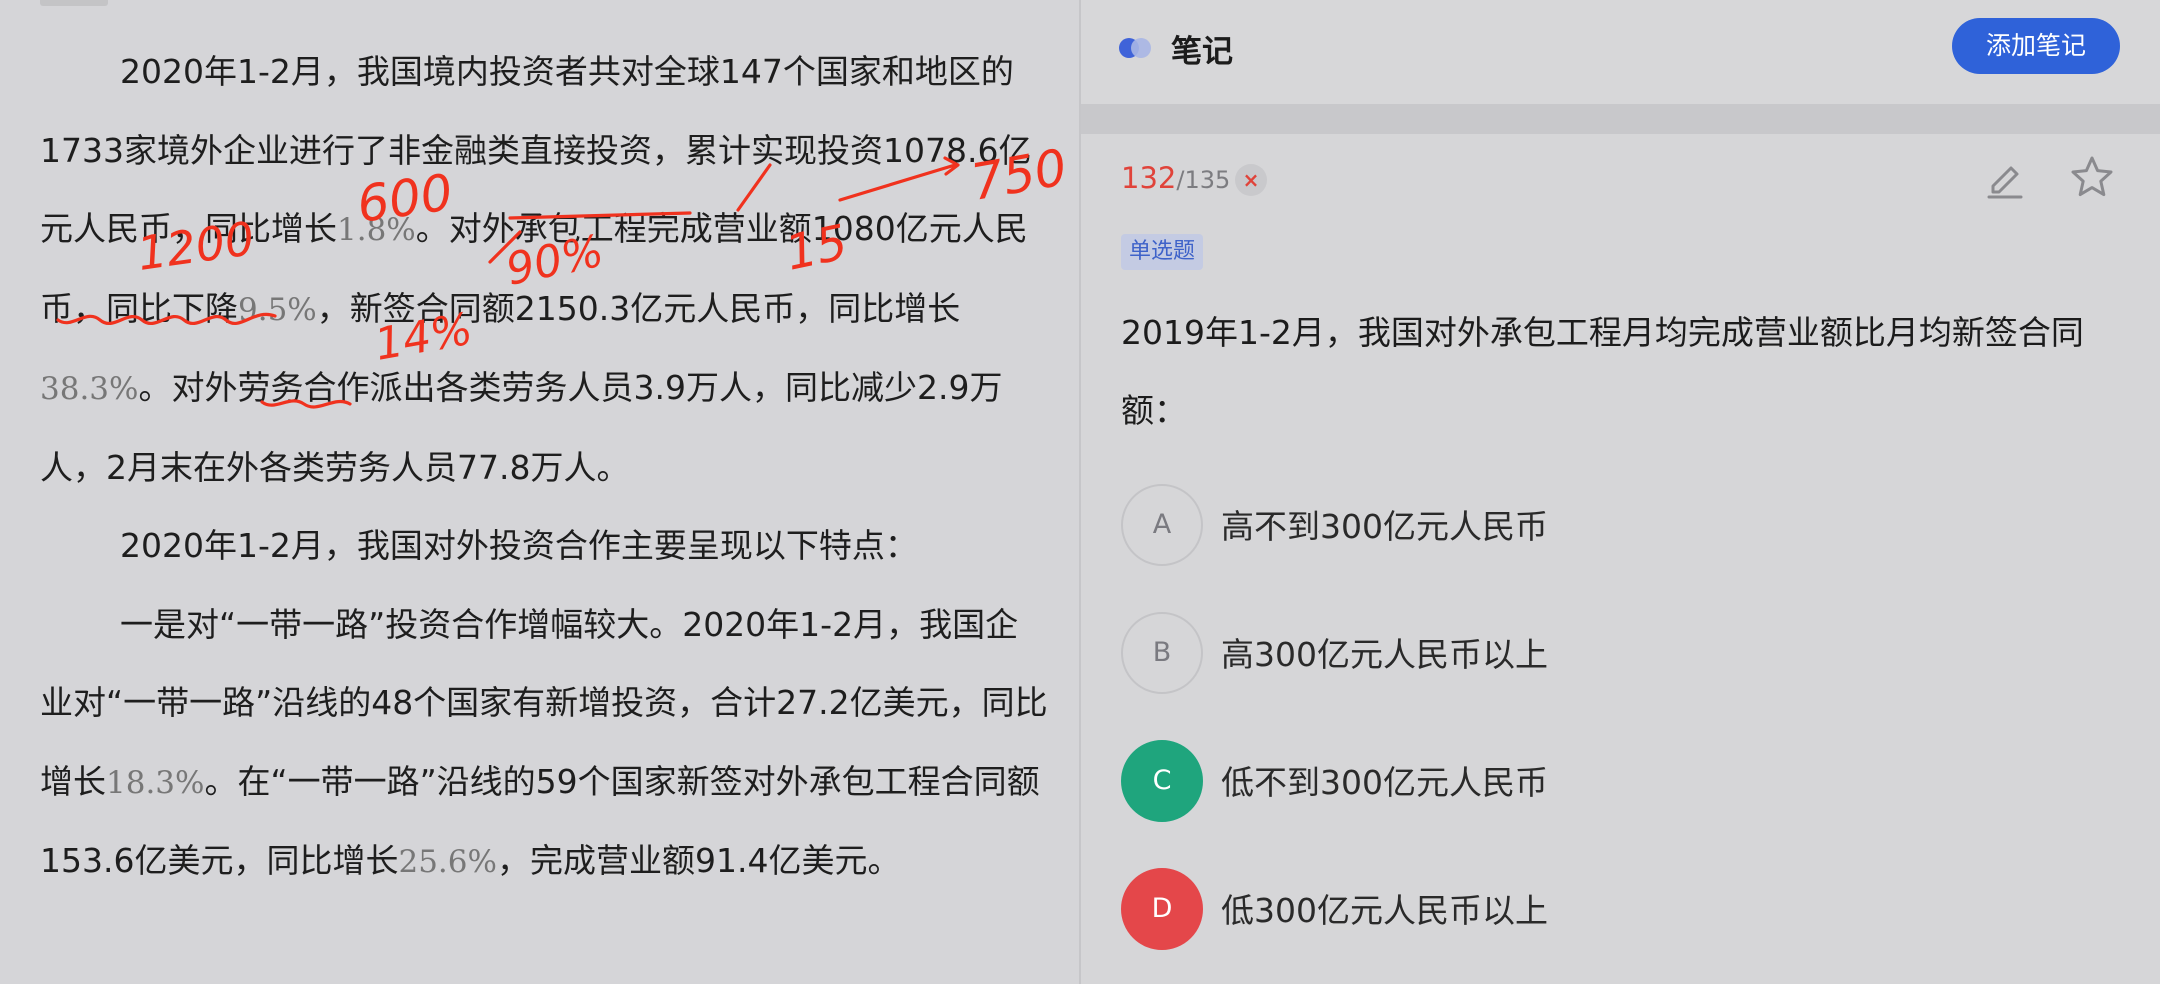 This screenshot has width=2160, height=984. What do you see at coordinates (2036, 46) in the screenshot?
I see `add-note-button: 添加笔记` at bounding box center [2036, 46].